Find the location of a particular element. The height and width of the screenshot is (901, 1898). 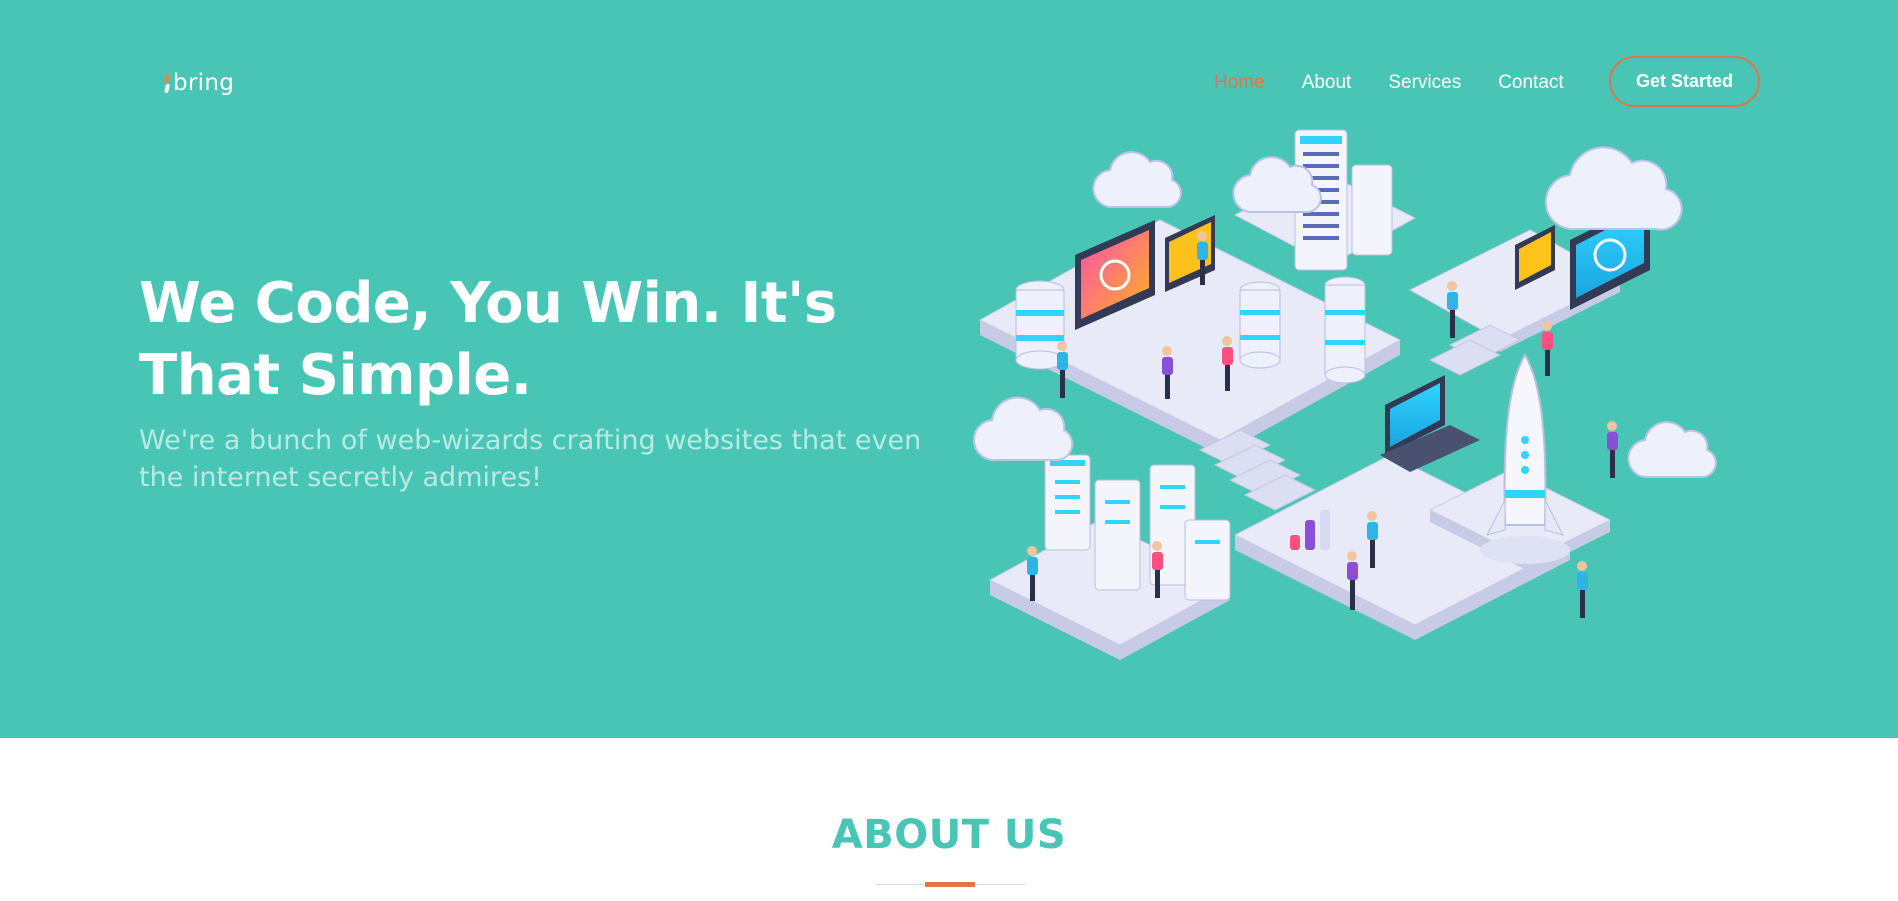

logo-mark-icon is located at coordinates (167, 83).